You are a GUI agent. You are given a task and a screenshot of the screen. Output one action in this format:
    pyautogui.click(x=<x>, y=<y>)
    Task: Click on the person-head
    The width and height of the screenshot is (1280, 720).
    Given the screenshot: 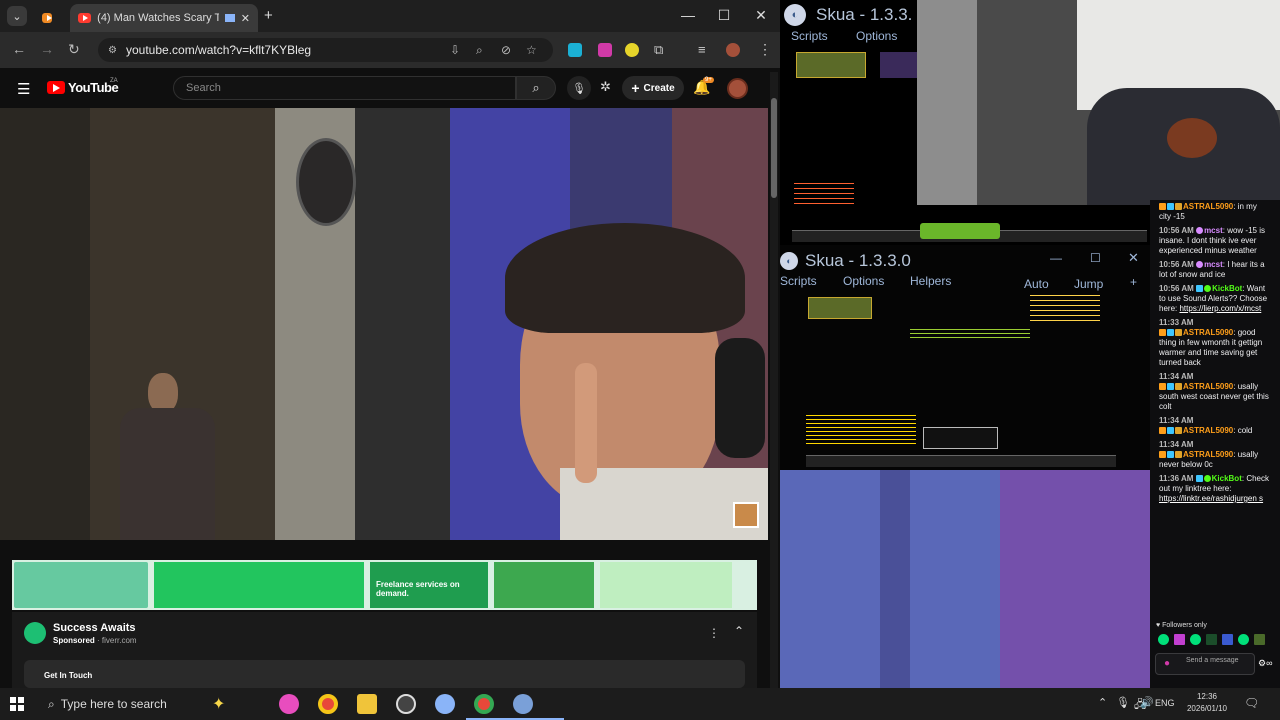 What is the action you would take?
    pyautogui.click(x=163, y=393)
    